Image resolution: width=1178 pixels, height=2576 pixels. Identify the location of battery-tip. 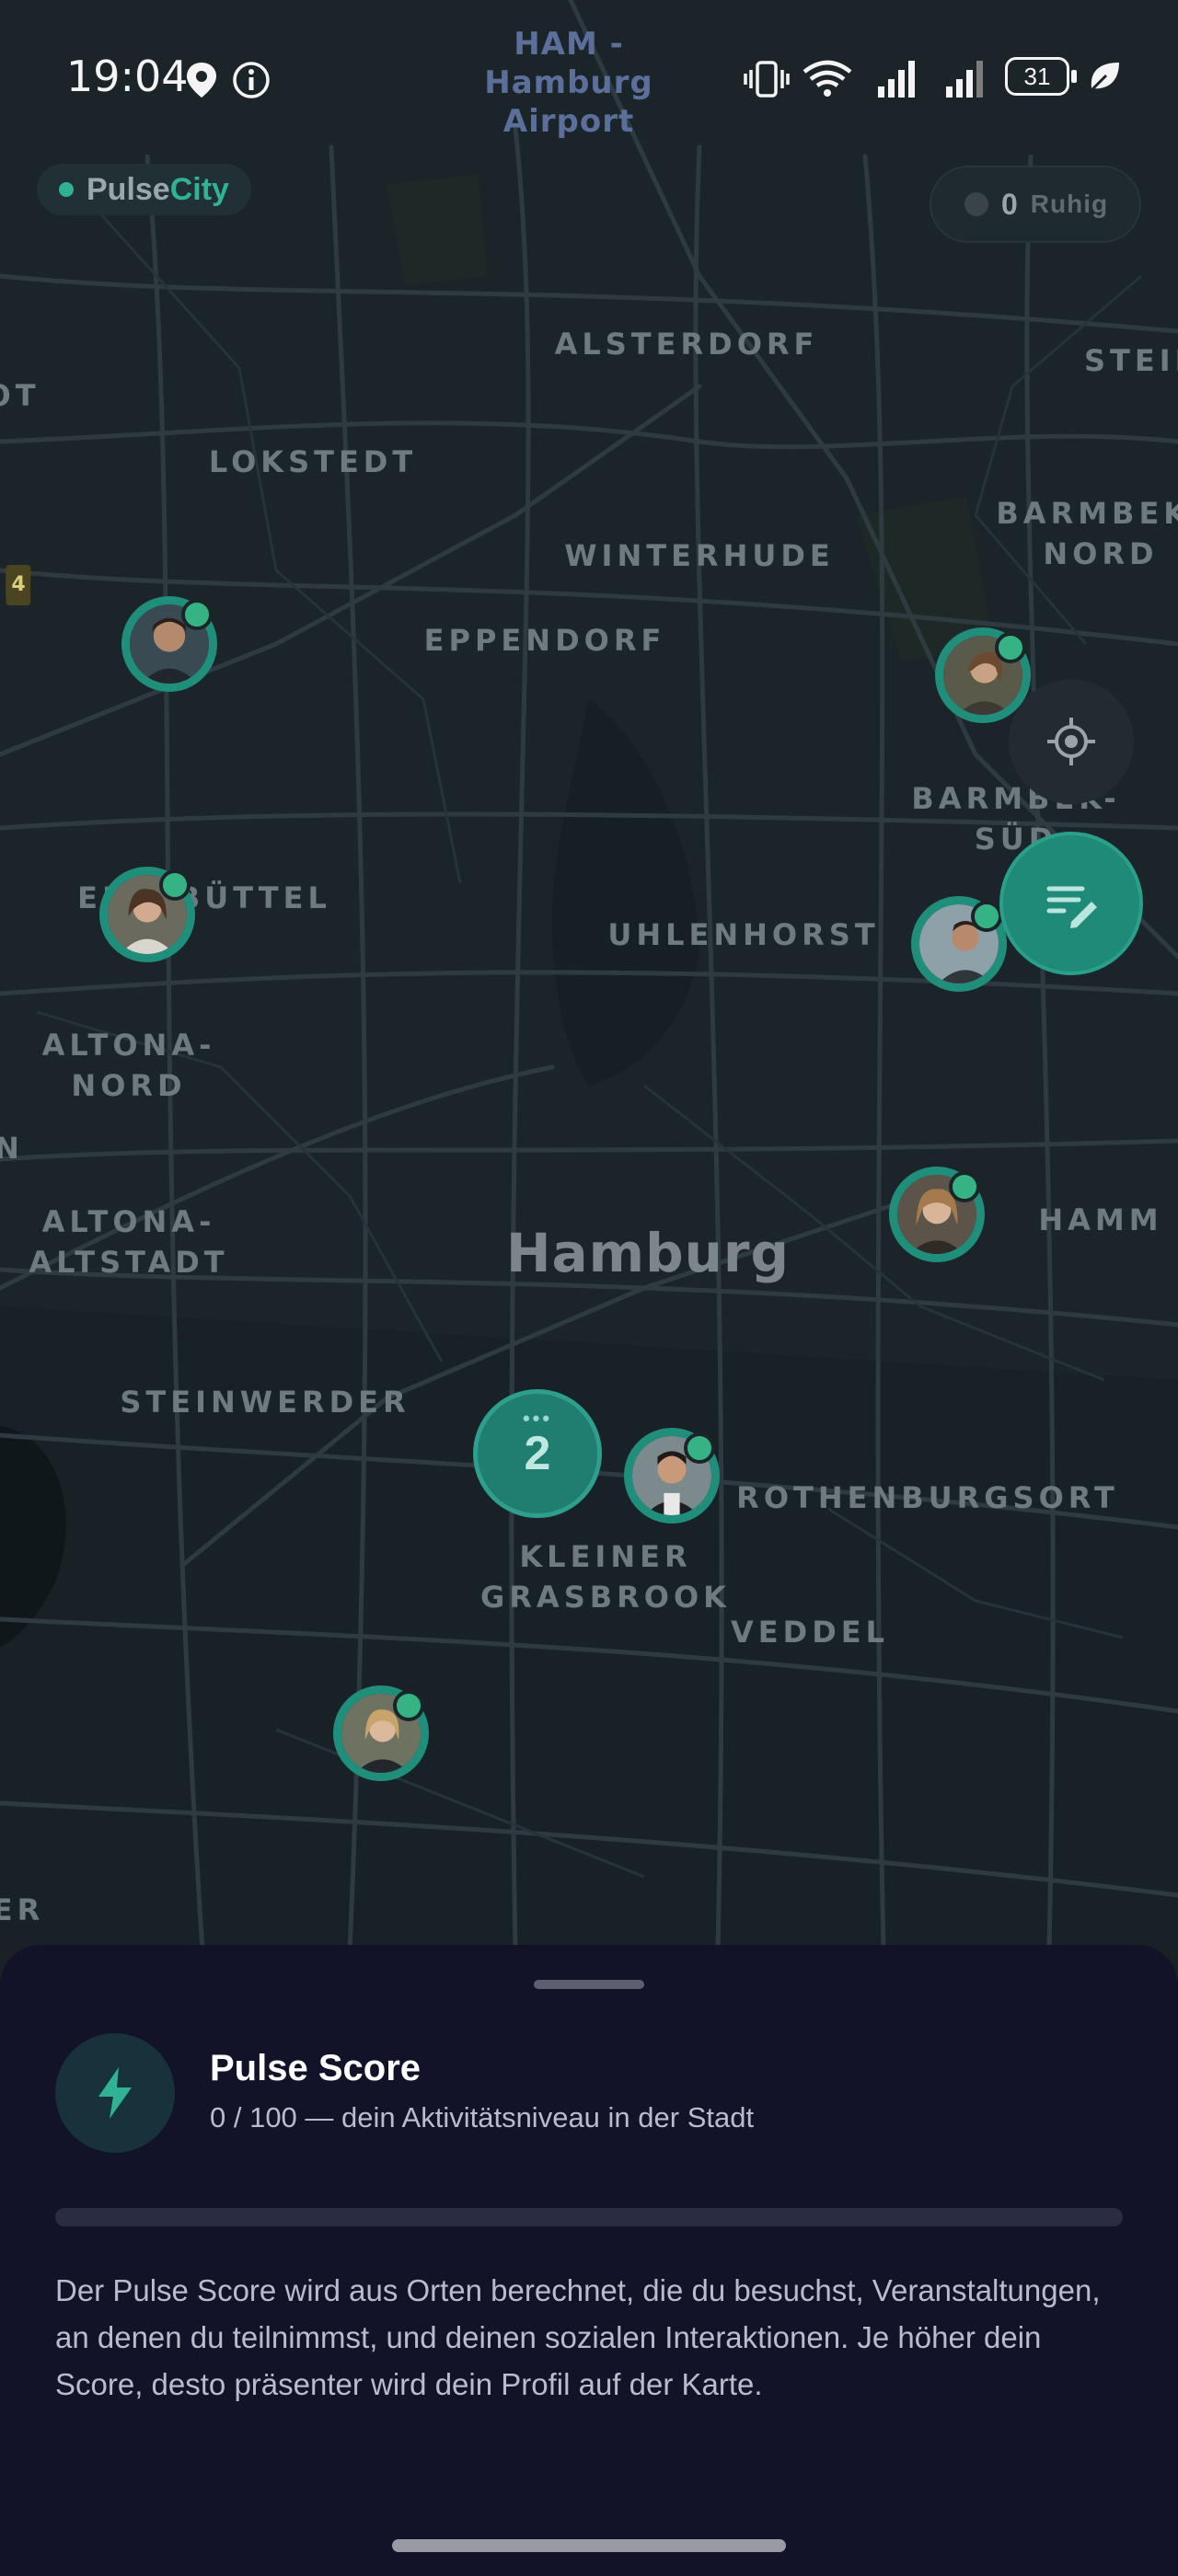
(1074, 76).